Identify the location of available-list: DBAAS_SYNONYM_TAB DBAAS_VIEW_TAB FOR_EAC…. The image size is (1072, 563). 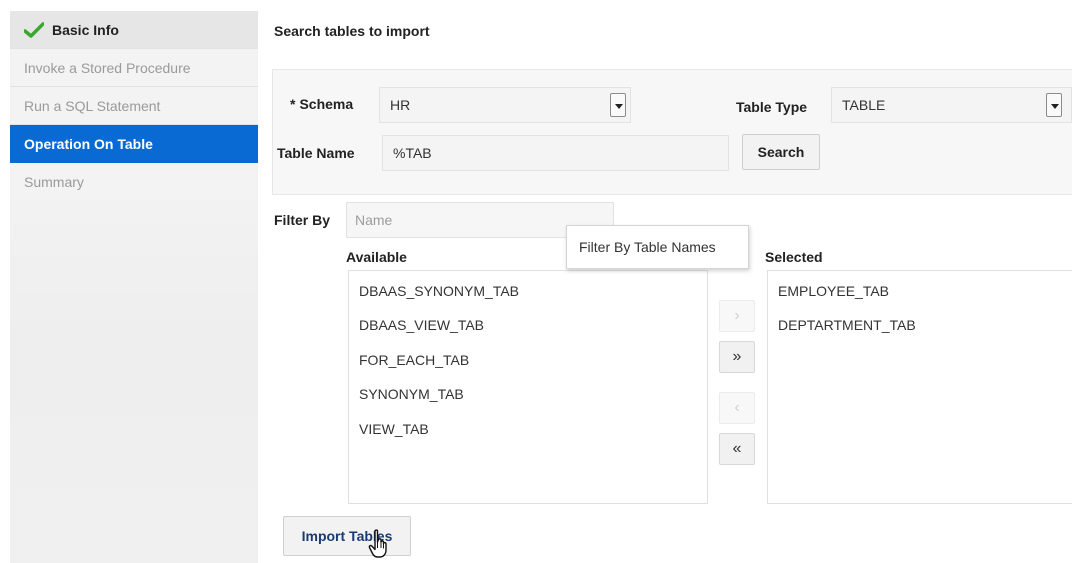
(528, 387).